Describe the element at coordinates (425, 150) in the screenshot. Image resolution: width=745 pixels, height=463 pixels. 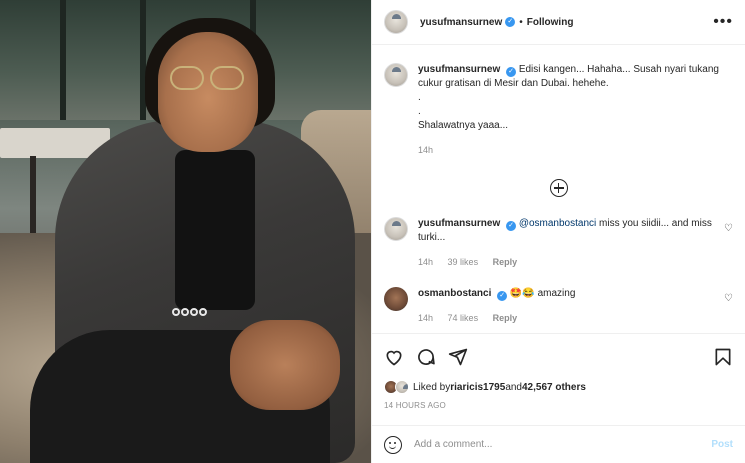
I see `caption-time: 14h` at that location.